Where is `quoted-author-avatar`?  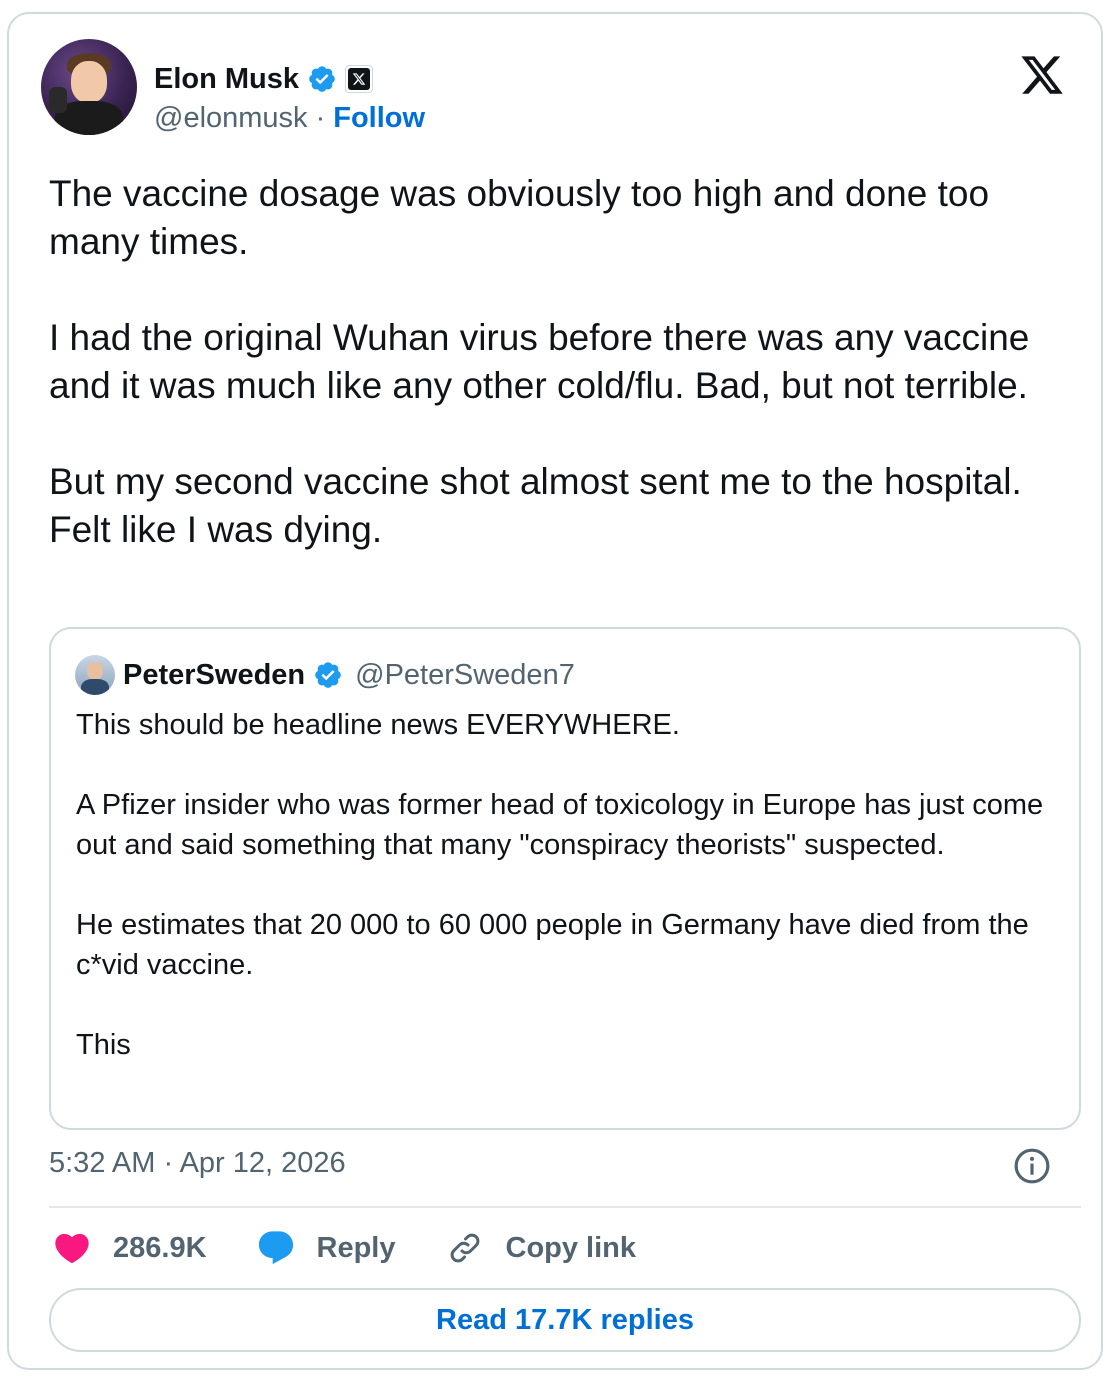 quoted-author-avatar is located at coordinates (95, 675).